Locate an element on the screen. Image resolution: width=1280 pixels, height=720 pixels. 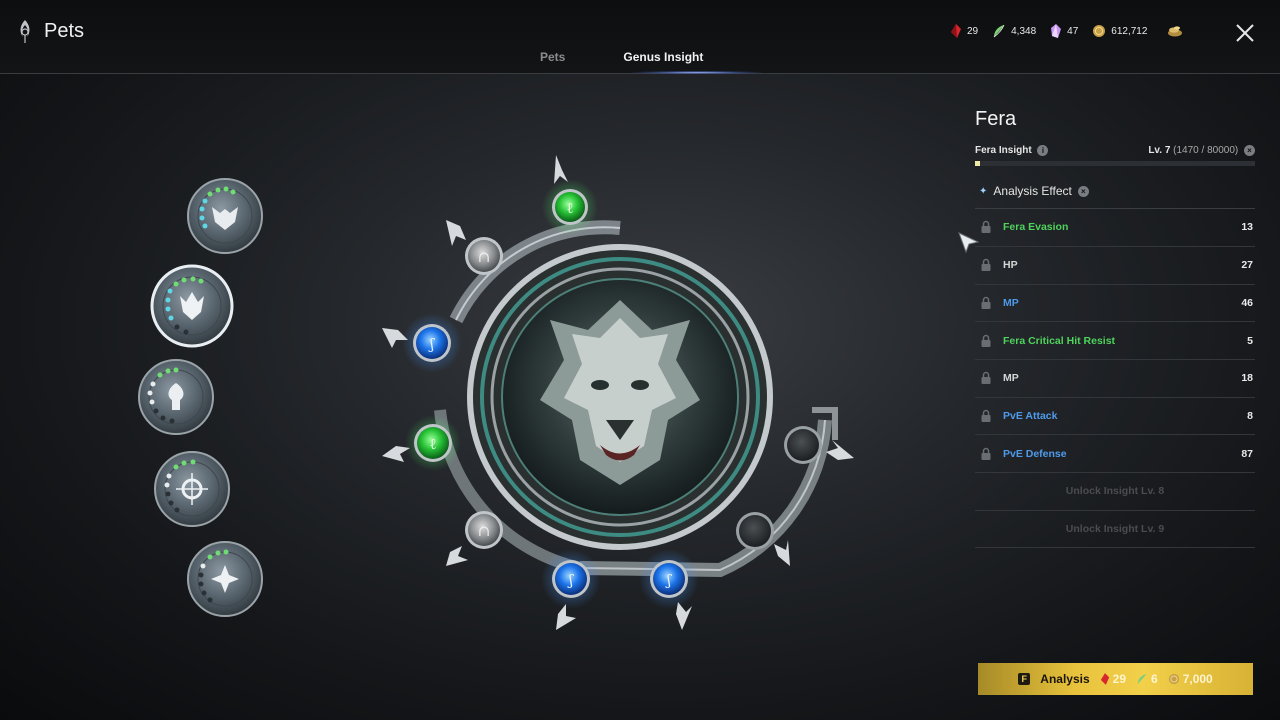
genus-list is located at coordinates (200, 397).